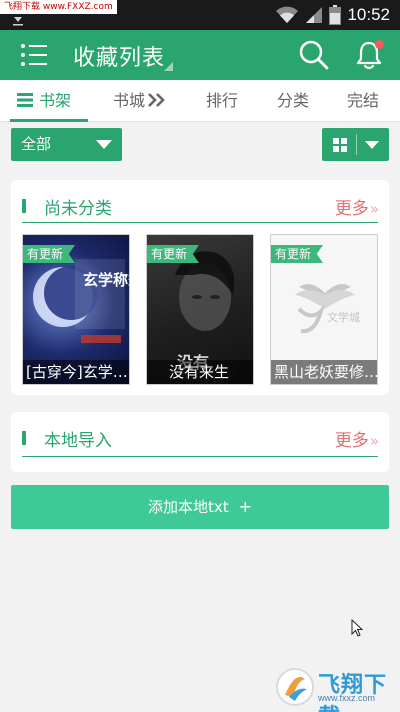 This screenshot has width=400, height=712. I want to click on double-chevron-right-icon, so click(156, 100).